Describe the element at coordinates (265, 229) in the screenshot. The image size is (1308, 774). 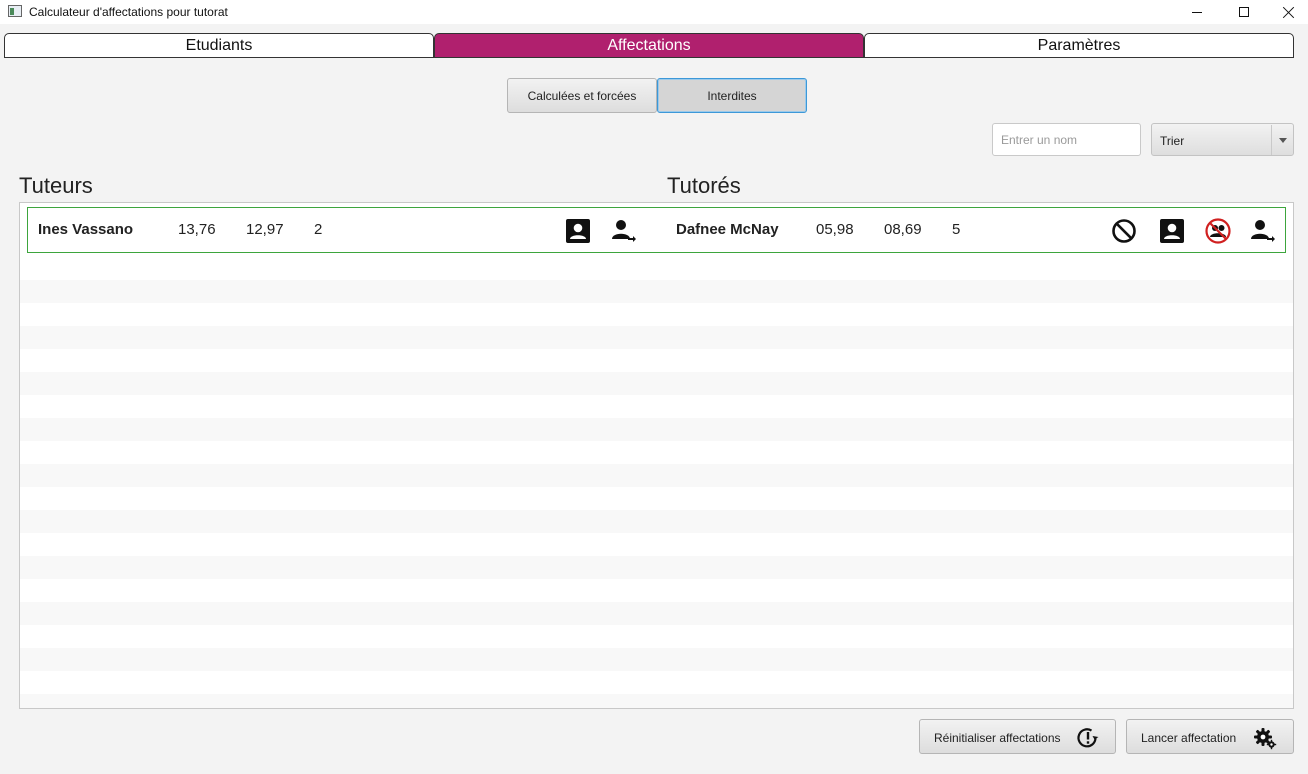
I see `tutor-value-2: 12,97` at that location.